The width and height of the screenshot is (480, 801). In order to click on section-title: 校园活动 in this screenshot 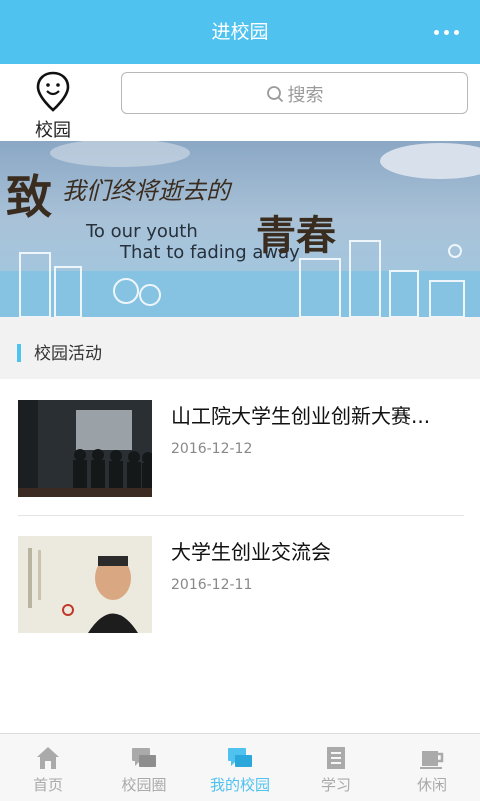, I will do `click(68, 354)`.